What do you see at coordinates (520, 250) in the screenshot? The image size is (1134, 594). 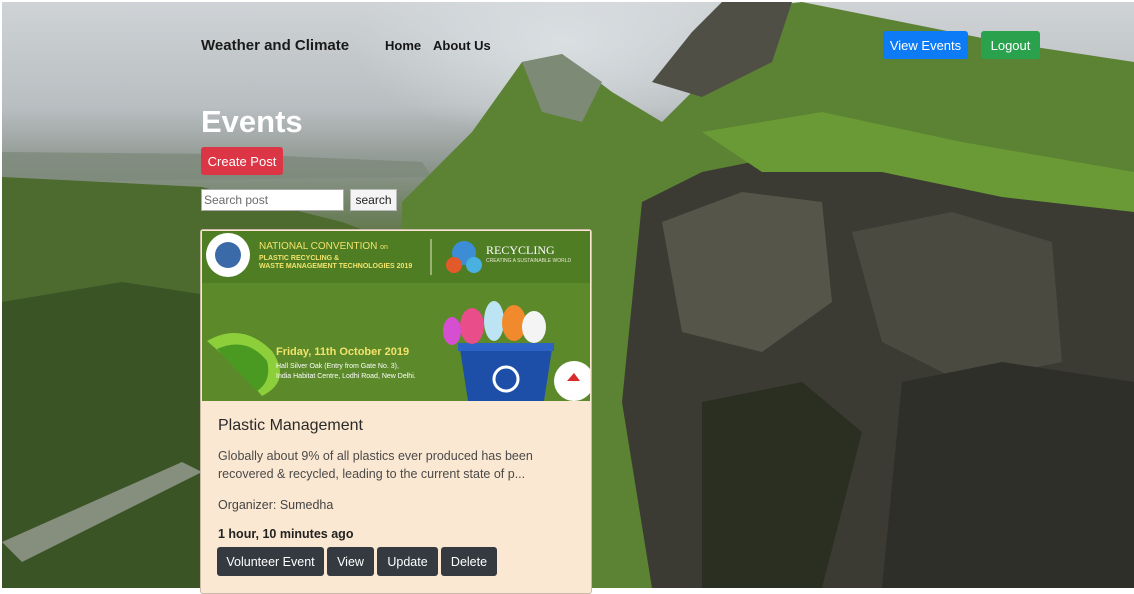 I see `banner-brand: RECYCLING` at bounding box center [520, 250].